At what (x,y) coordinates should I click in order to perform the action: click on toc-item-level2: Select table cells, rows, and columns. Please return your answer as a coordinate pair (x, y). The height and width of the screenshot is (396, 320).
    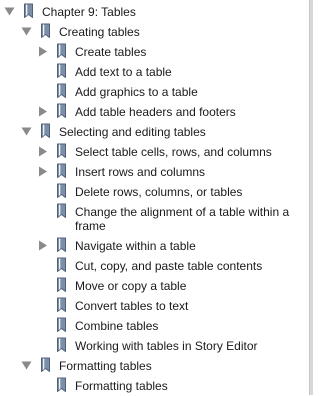
    Looking at the image, I should click on (154, 152).